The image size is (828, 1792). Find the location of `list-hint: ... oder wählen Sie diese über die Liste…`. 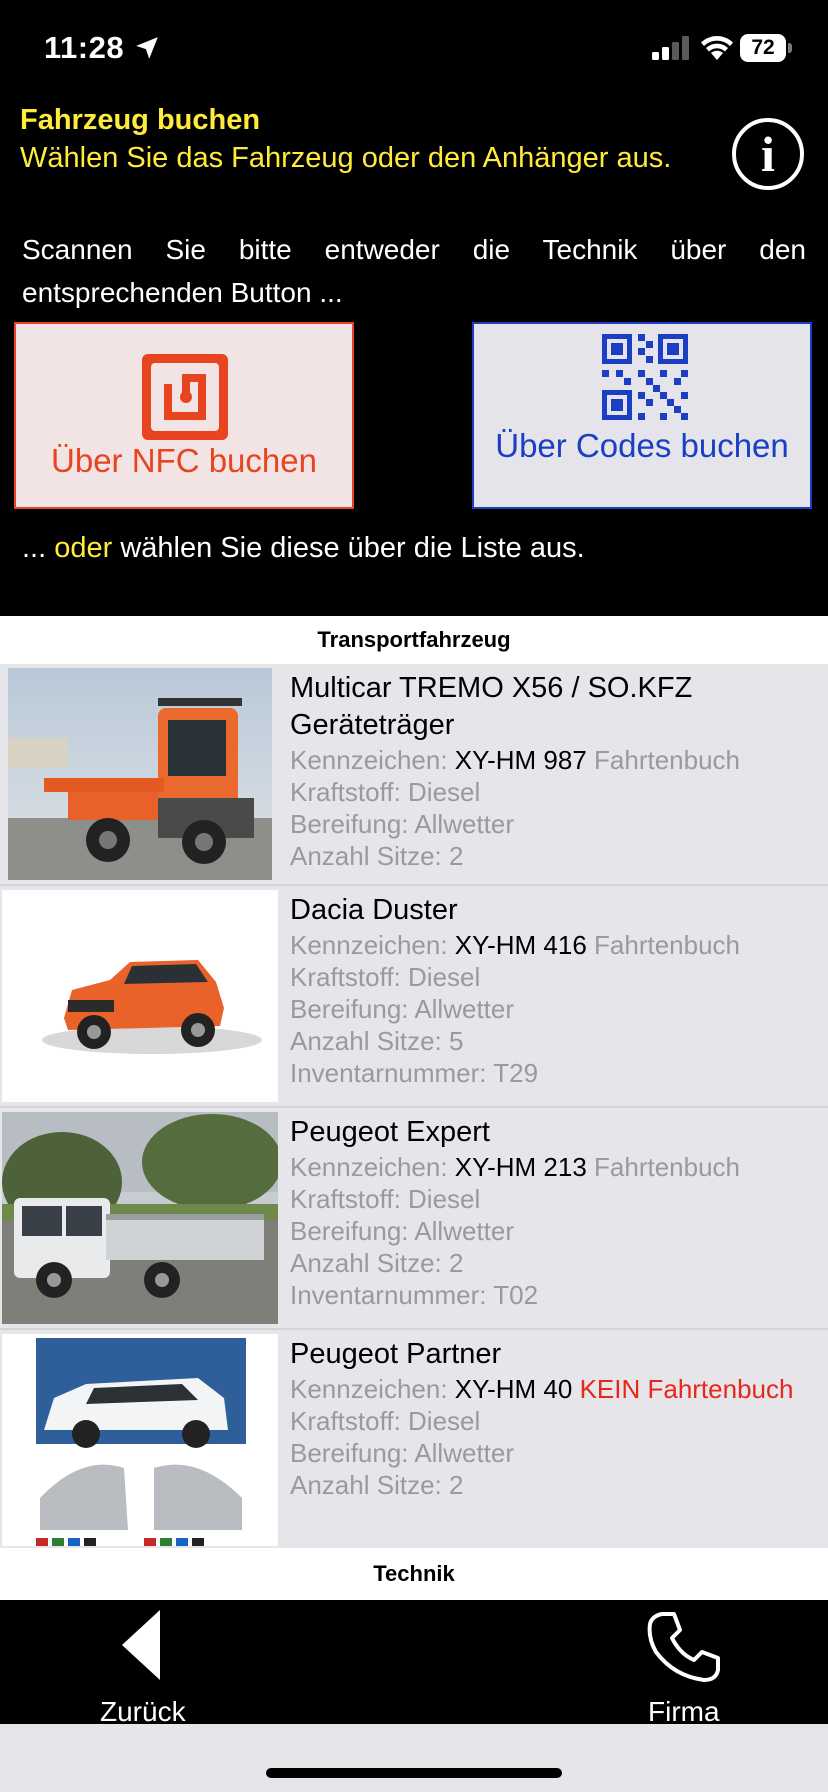

list-hint: ... oder wählen Sie diese über die Liste… is located at coordinates (303, 548).